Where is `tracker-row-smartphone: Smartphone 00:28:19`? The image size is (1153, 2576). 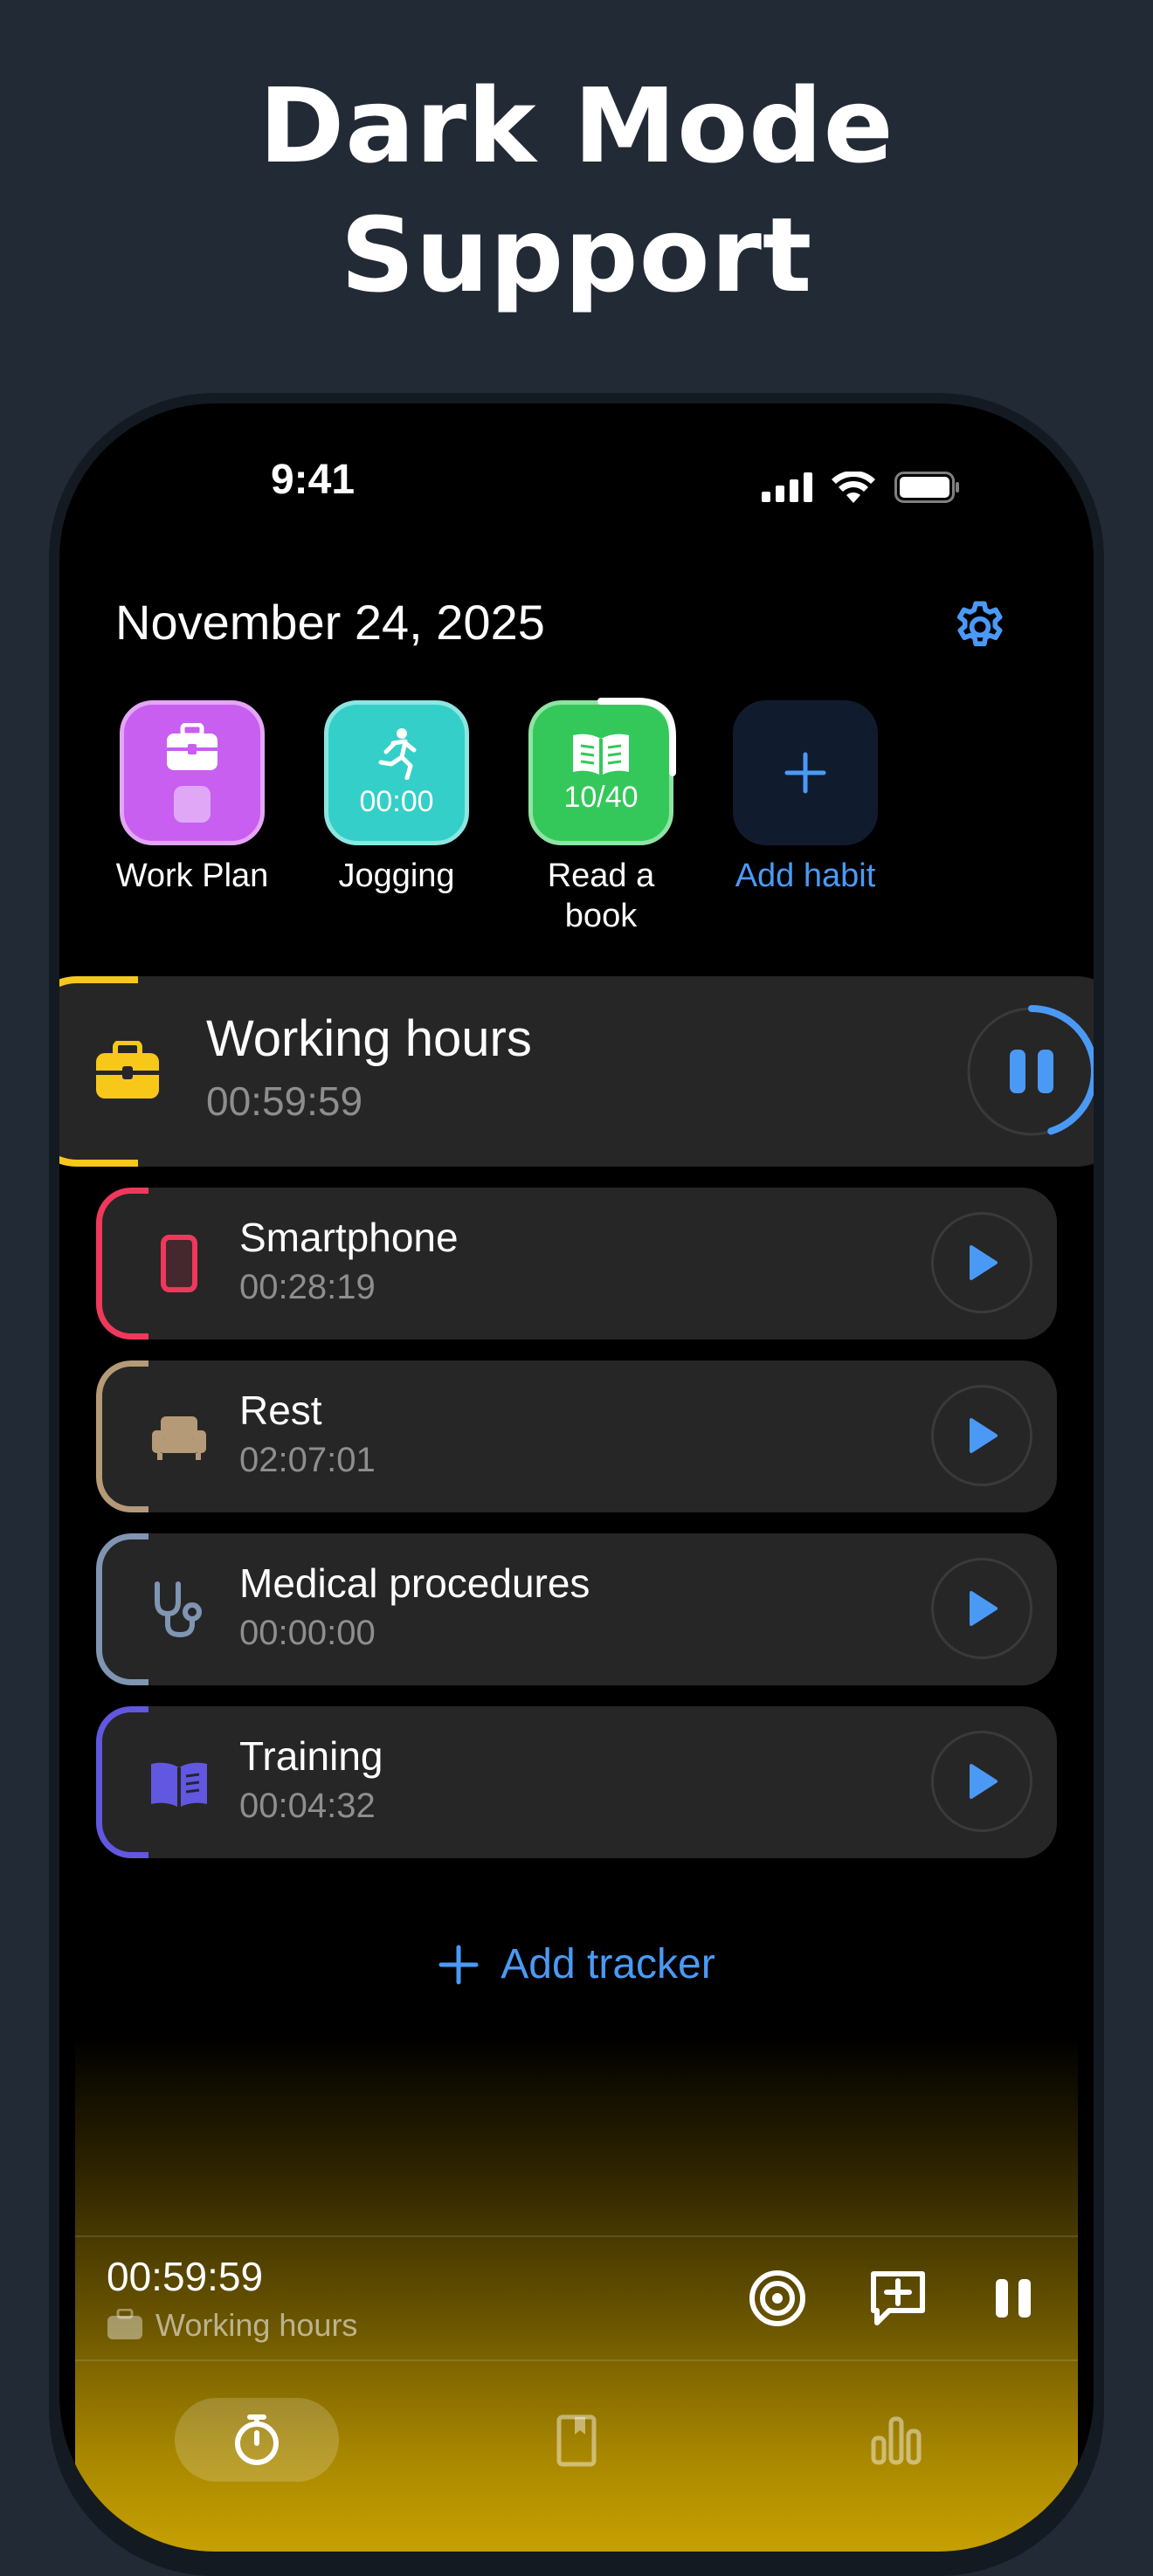
tracker-row-smartphone: Smartphone 00:28:19 is located at coordinates (576, 1264).